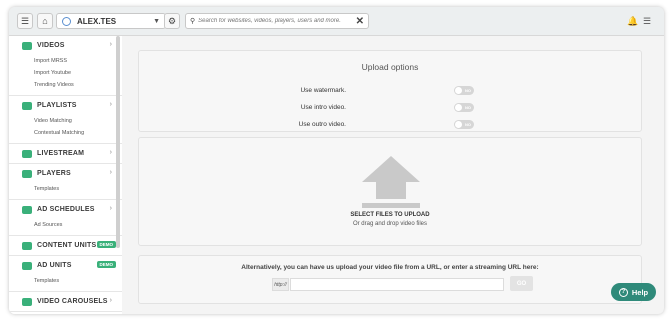 The height and width of the screenshot is (322, 670). Describe the element at coordinates (65, 61) in the screenshot. I see `sidebar-subitem: Import MRSS` at that location.